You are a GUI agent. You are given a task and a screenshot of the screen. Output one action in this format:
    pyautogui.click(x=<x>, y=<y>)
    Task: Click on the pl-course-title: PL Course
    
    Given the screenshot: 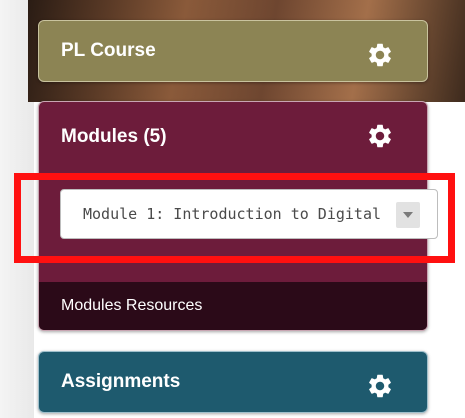 What is the action you would take?
    pyautogui.click(x=108, y=51)
    